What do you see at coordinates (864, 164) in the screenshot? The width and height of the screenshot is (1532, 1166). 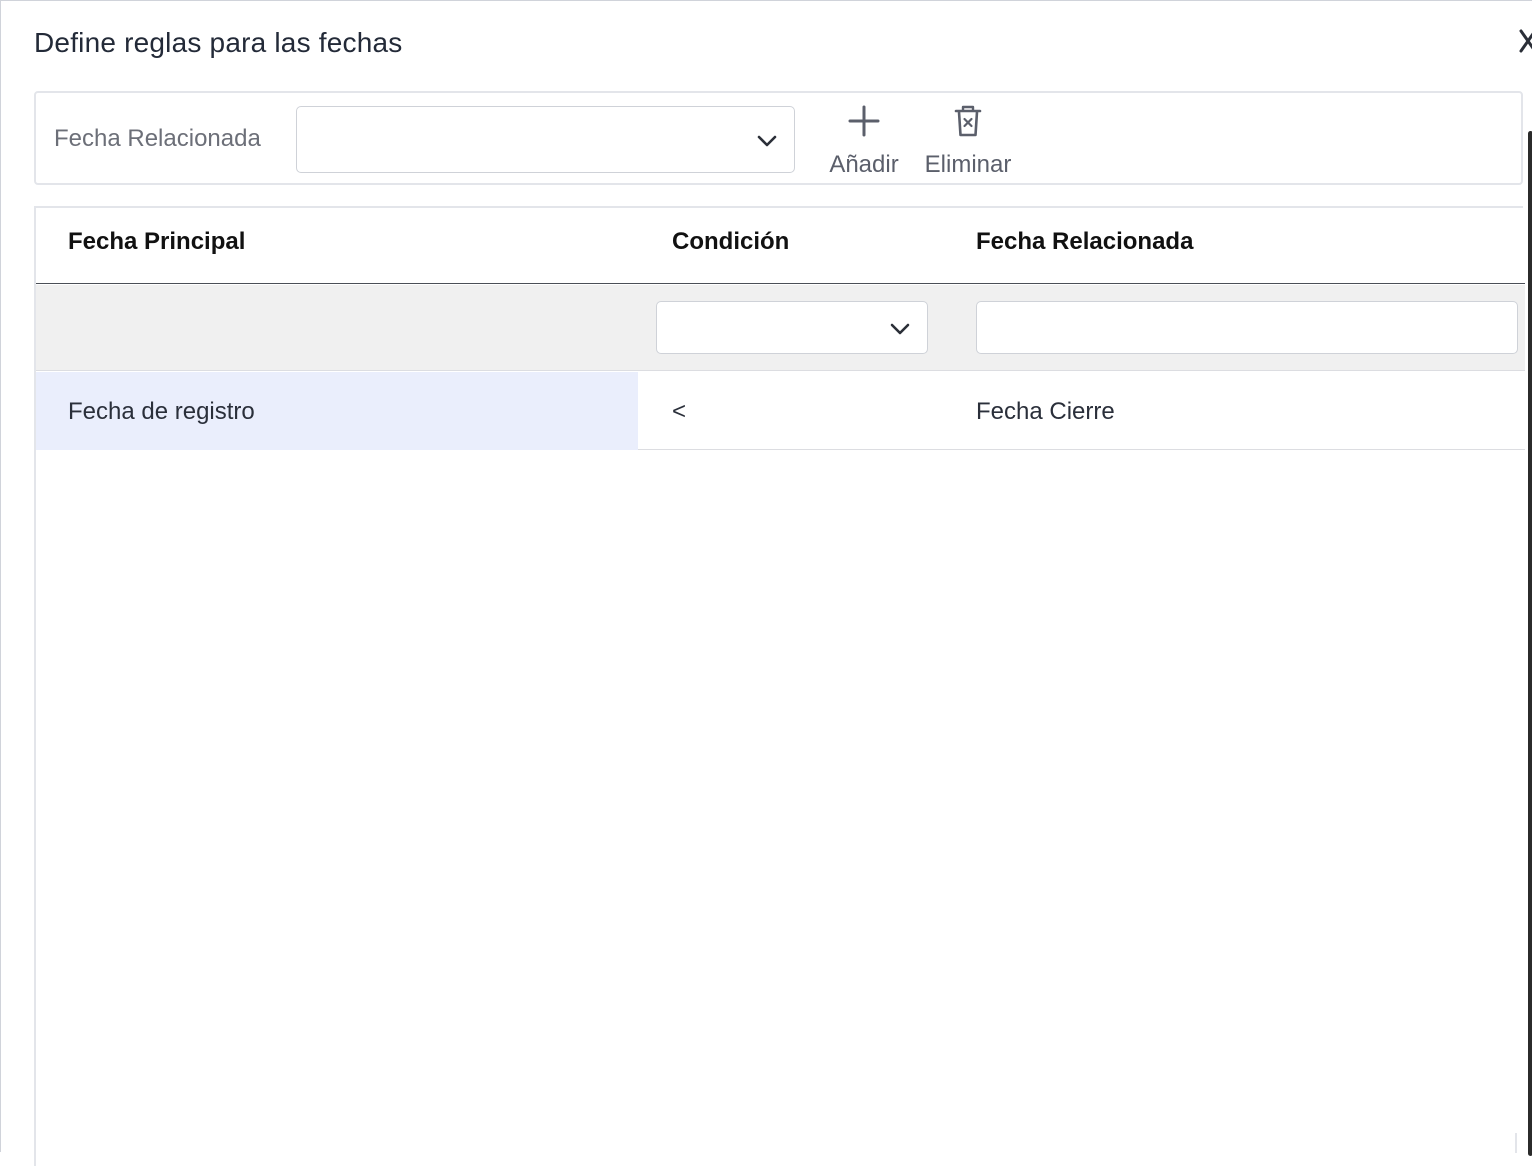 I see `add-button-label: Añadir` at bounding box center [864, 164].